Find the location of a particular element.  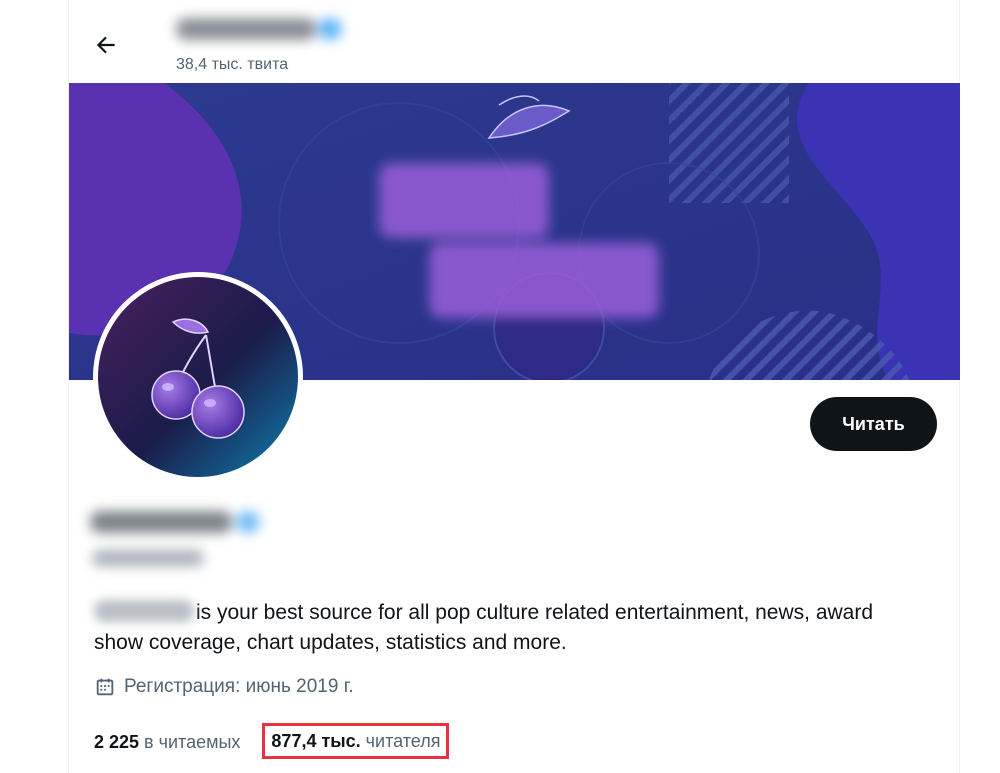

cherry-avatar-image is located at coordinates (198, 377).